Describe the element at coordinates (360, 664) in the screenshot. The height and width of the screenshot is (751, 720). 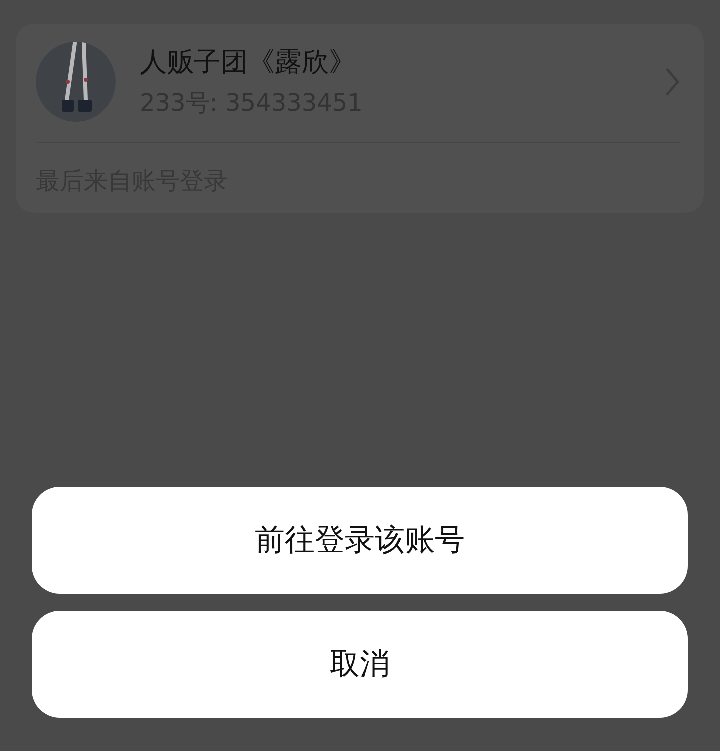
I see `cancel-button: 取消` at that location.